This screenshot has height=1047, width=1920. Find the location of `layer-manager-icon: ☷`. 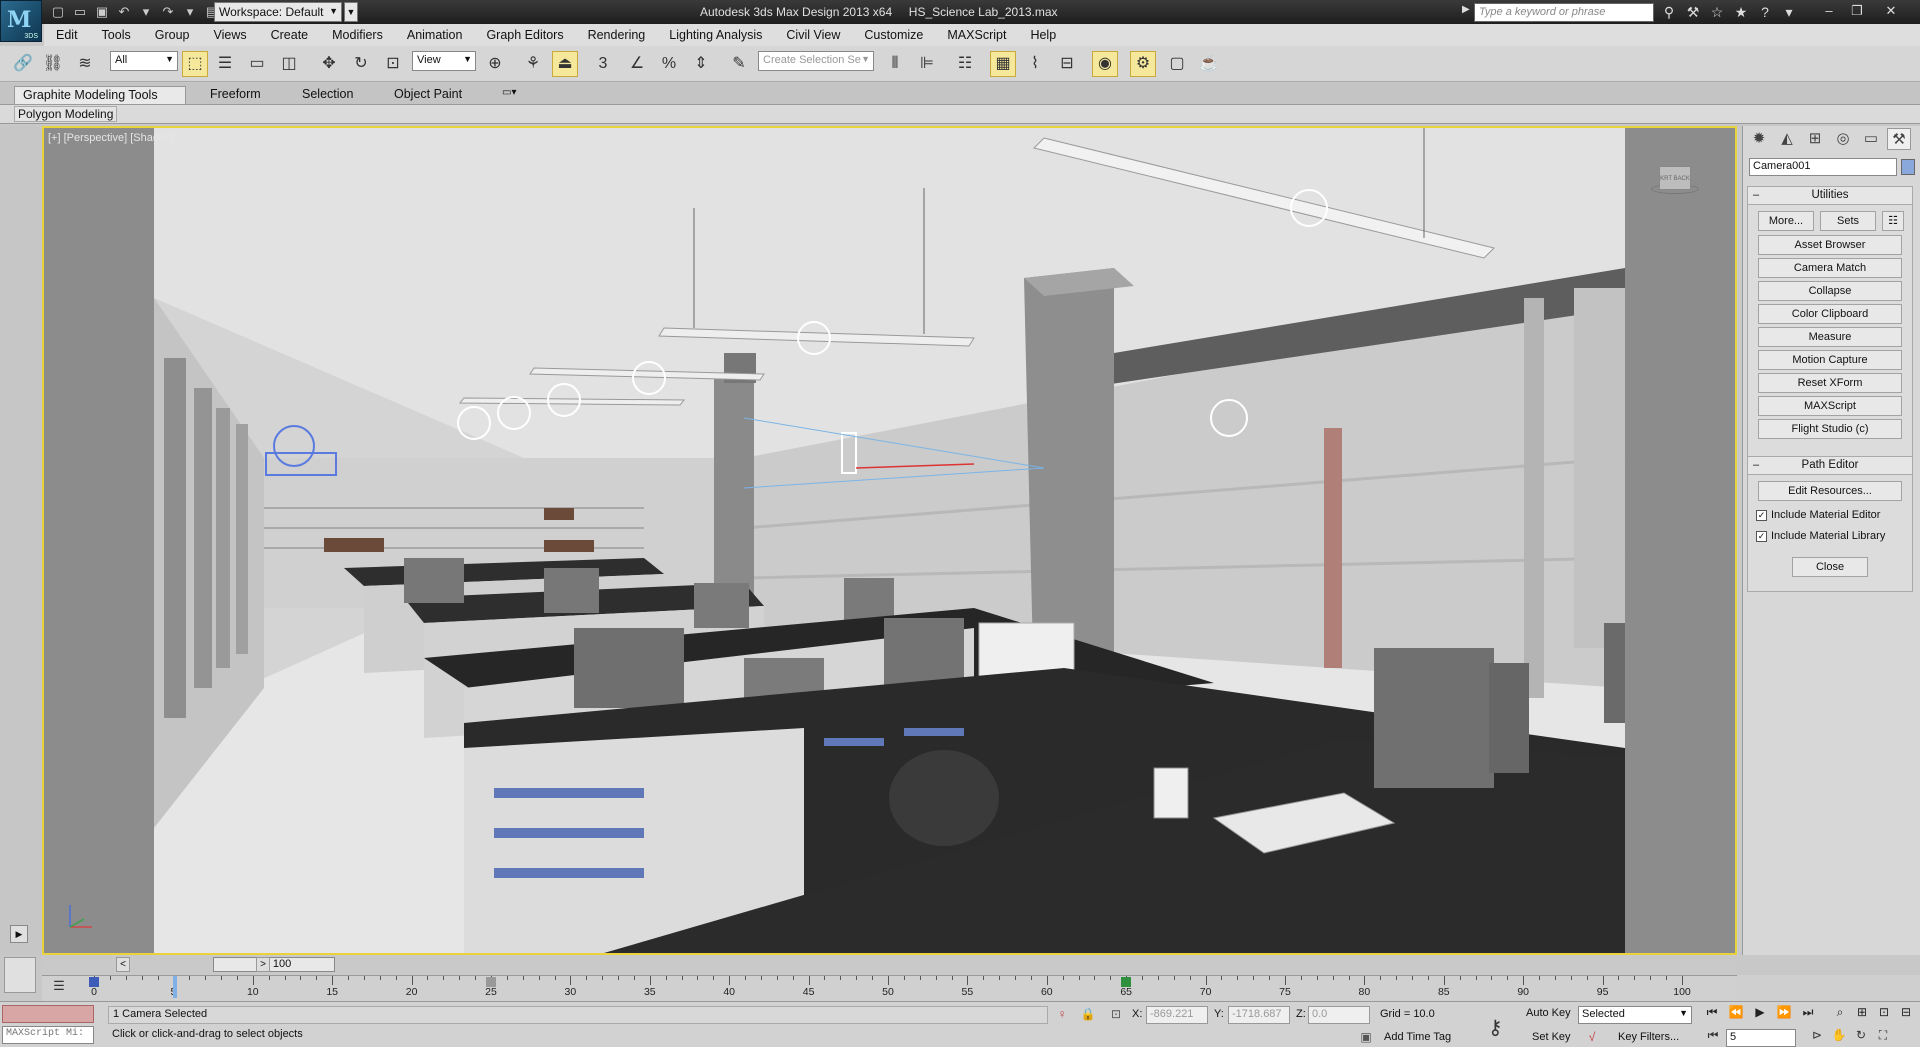

layer-manager-icon: ☷ is located at coordinates (965, 64).